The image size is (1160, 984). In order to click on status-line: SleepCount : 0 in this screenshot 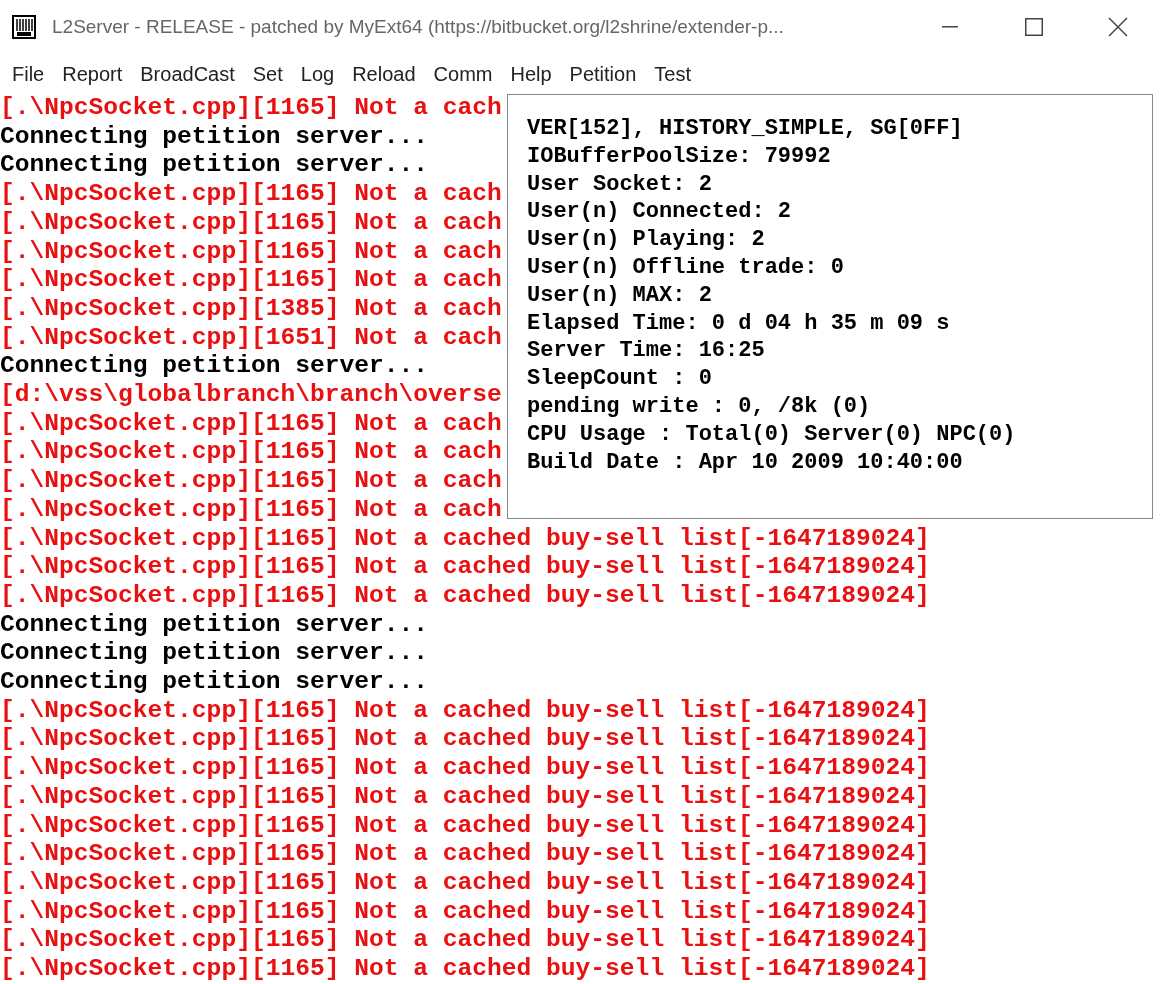, I will do `click(620, 379)`.